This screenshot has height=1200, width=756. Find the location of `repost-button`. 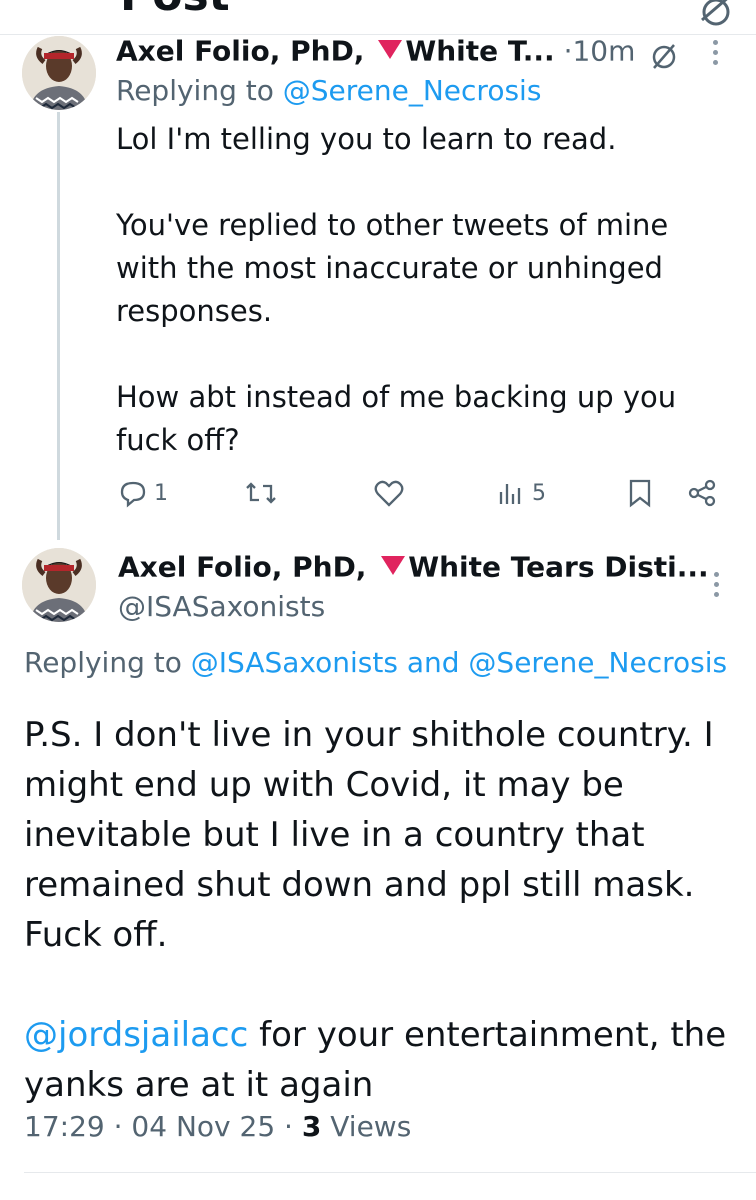

repost-button is located at coordinates (261, 493).